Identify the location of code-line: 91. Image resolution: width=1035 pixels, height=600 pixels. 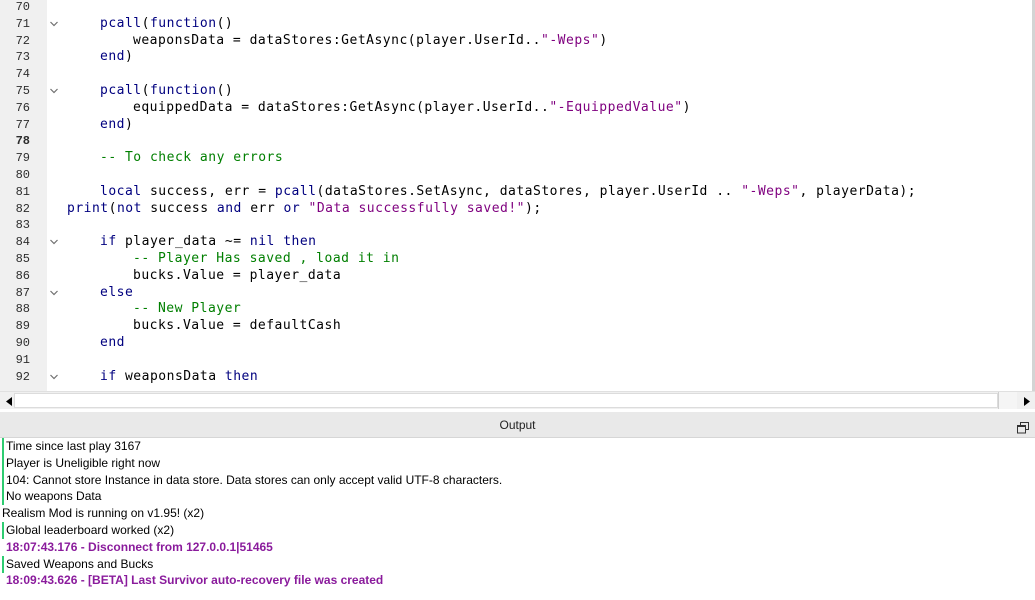
(516, 360).